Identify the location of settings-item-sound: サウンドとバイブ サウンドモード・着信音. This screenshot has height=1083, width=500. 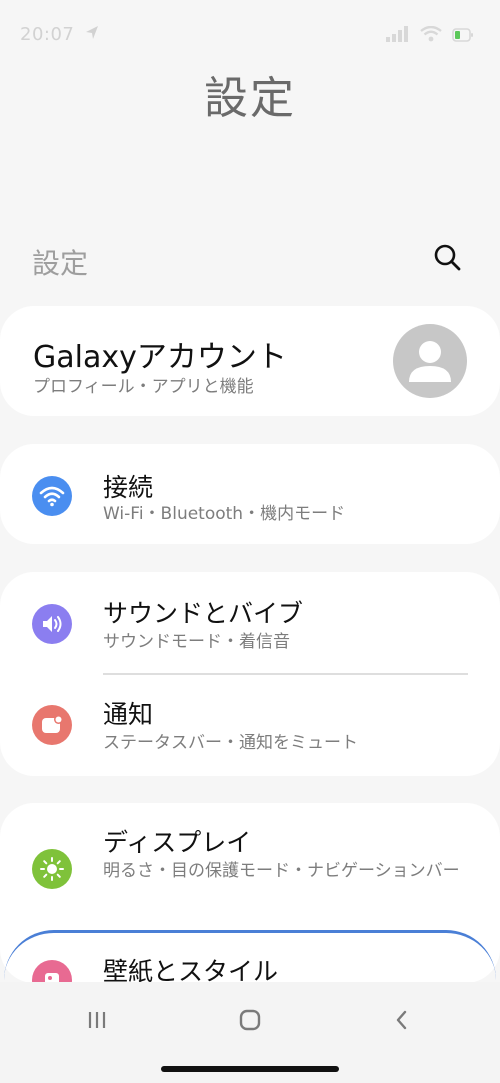
(250, 622).